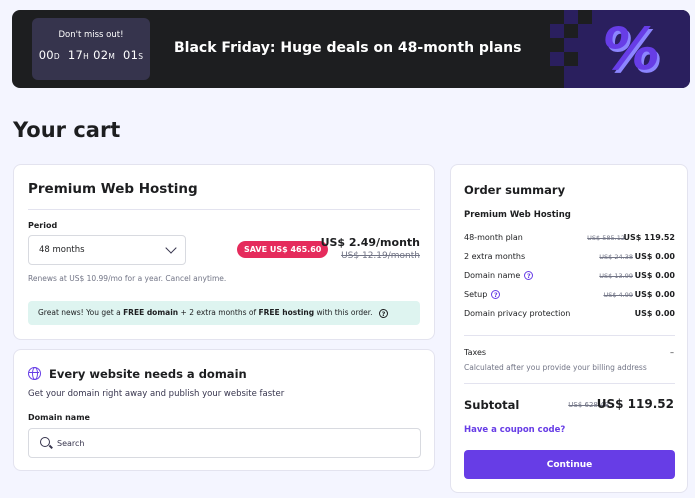 The width and height of the screenshot is (695, 498). Describe the element at coordinates (475, 352) in the screenshot. I see `taxes-label: Taxes` at that location.